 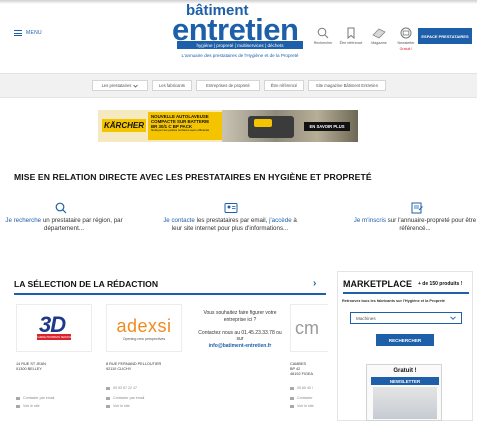 I want to click on newsletter-icon, so click(x=406, y=33).